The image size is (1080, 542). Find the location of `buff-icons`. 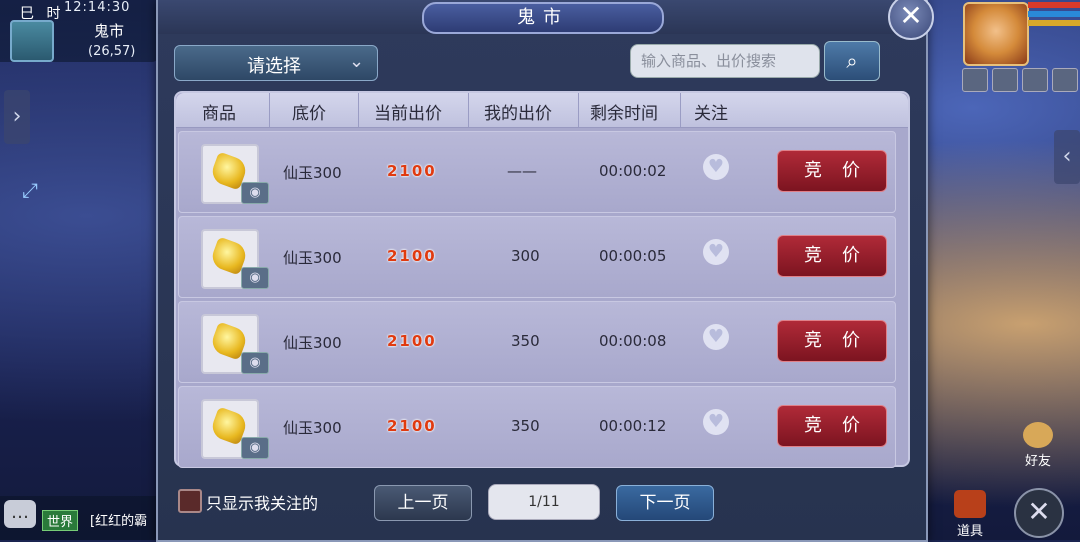

buff-icons is located at coordinates (1020, 80).